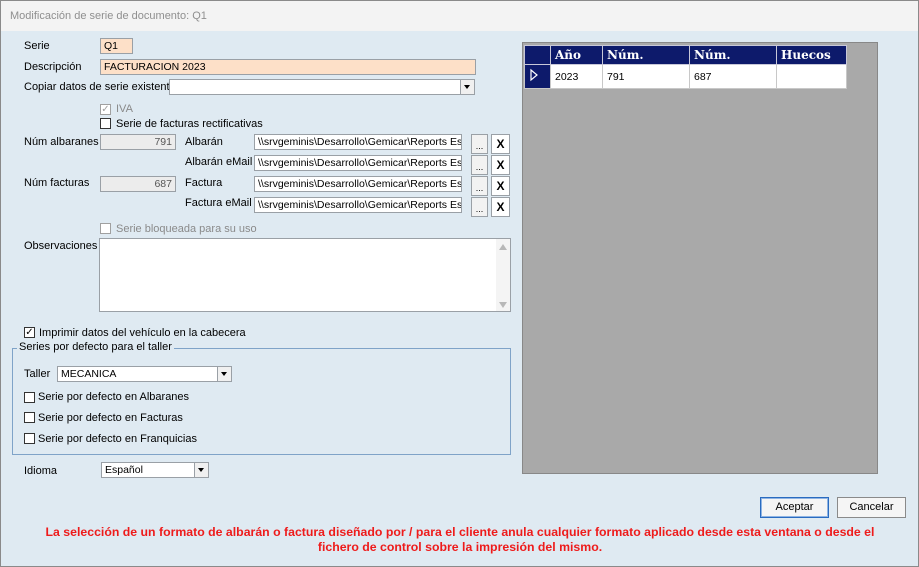  I want to click on column-header-num-albaranes: Núm., so click(646, 55).